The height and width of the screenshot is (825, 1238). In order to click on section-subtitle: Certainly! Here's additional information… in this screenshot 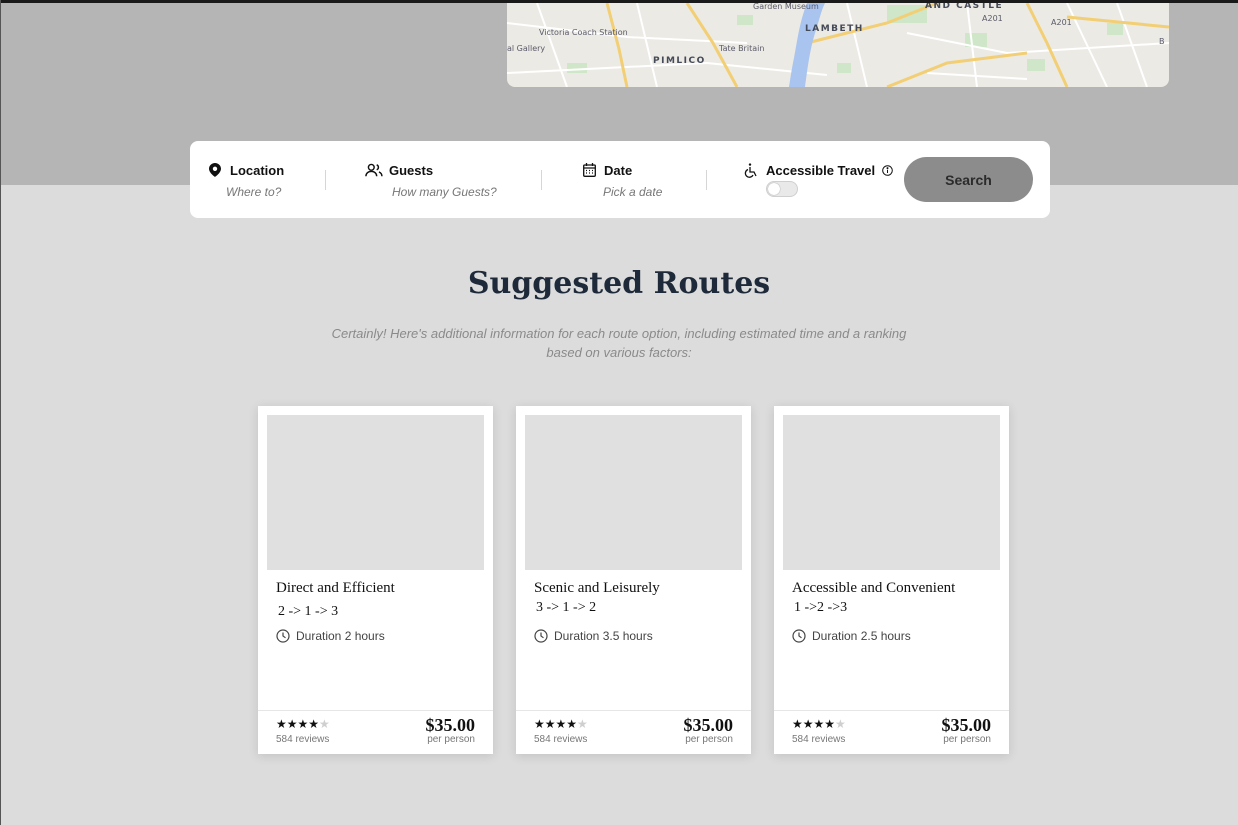, I will do `click(619, 343)`.